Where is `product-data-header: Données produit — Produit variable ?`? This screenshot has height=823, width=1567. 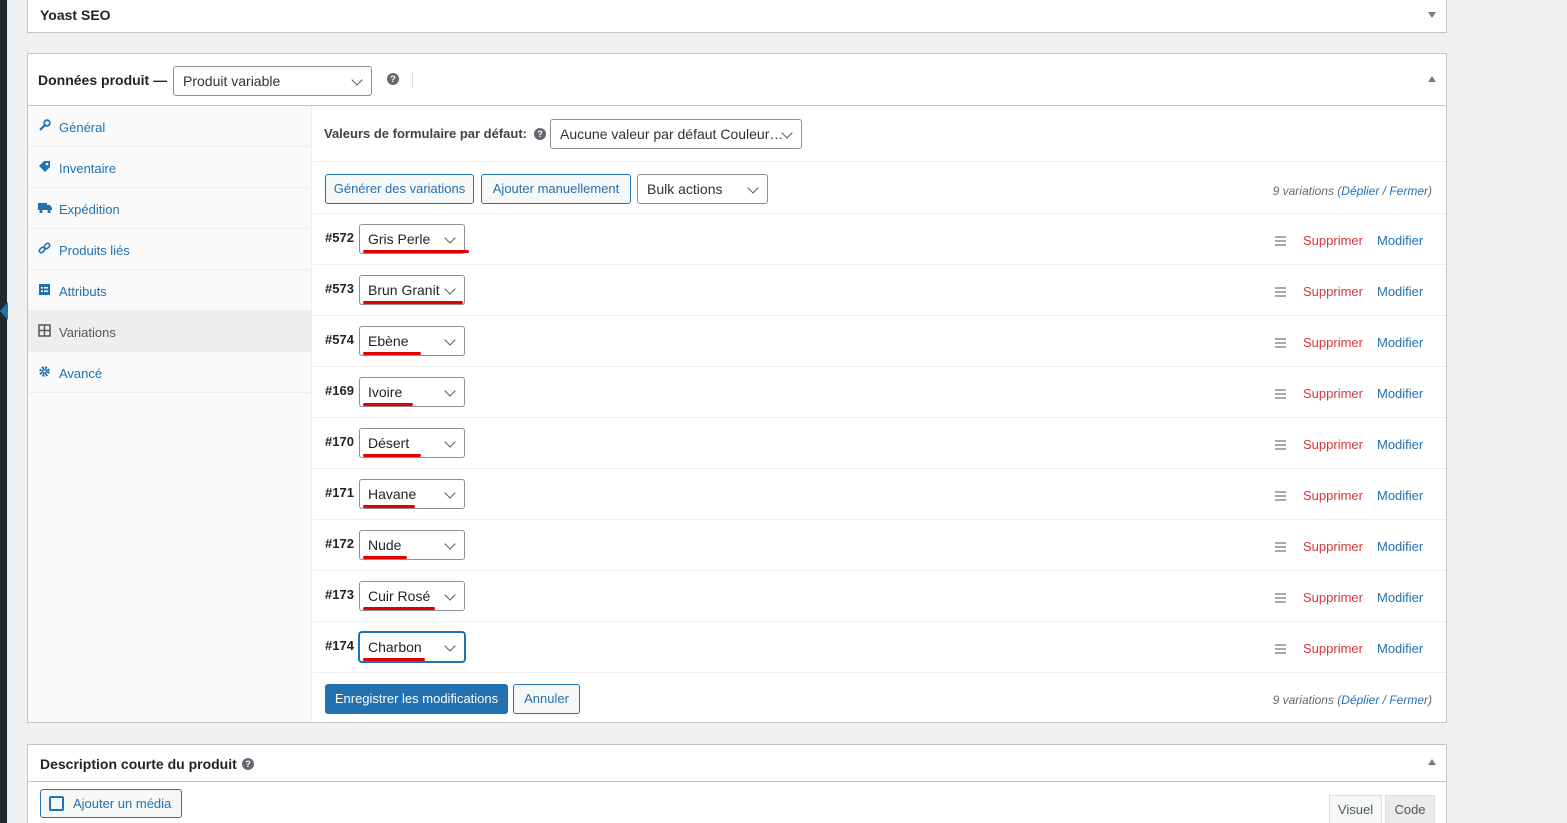 product-data-header: Données produit — Produit variable ? is located at coordinates (737, 80).